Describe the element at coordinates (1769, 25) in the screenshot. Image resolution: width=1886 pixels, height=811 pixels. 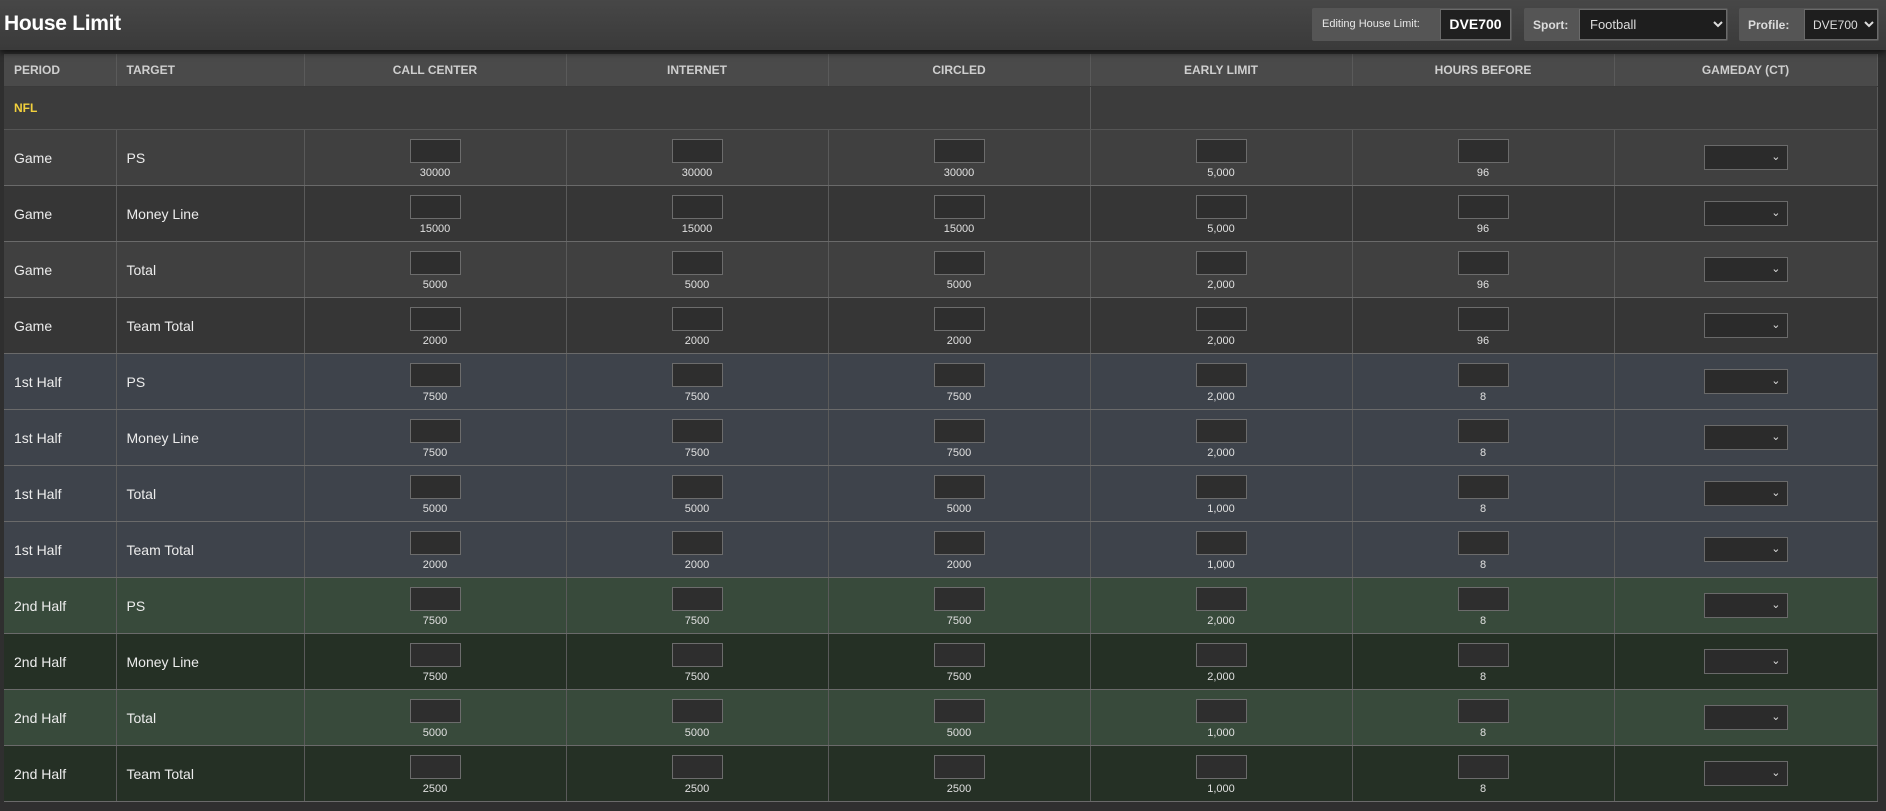
I see `profile-label: Profile:` at that location.